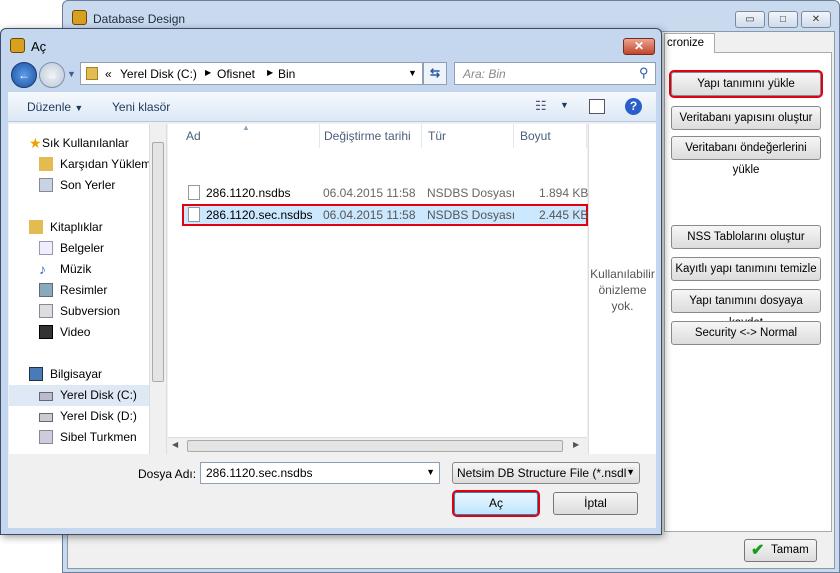 The height and width of the screenshot is (573, 840). I want to click on file-type-filter: Netsim DB Structure File (*.nsdl ▼, so click(546, 473).